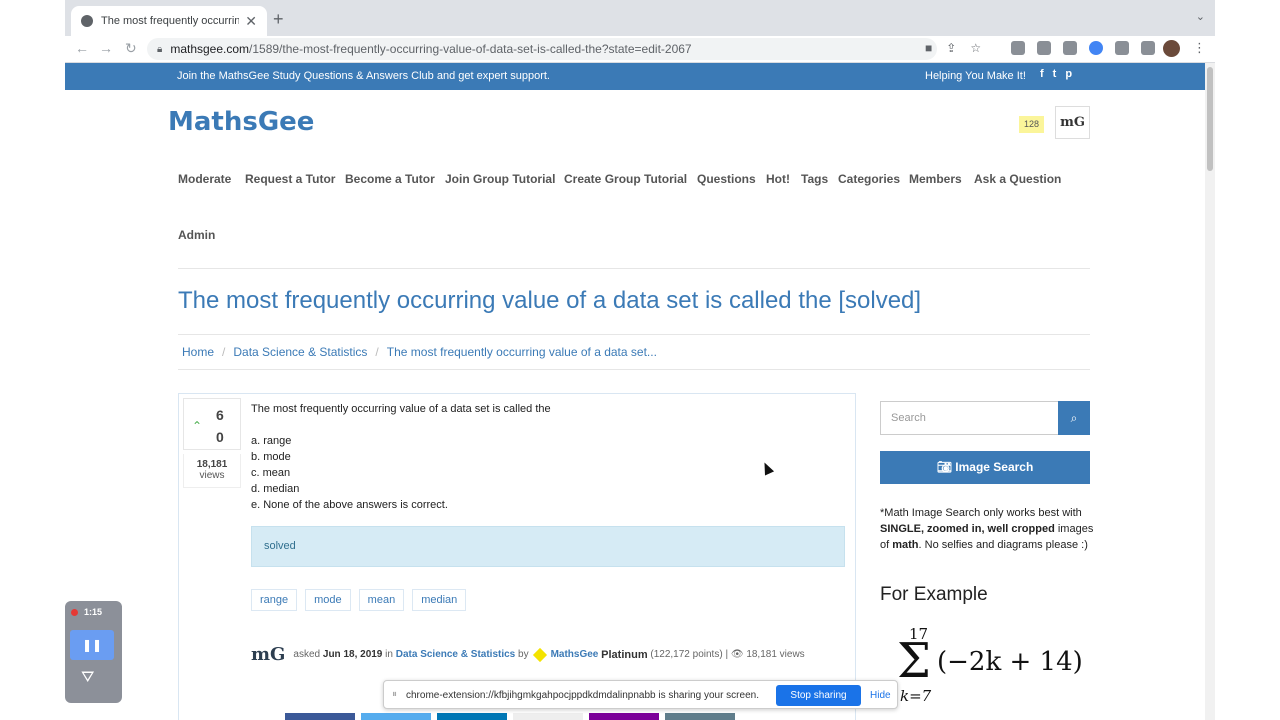  I want to click on example-formula: 17 Σ k=7 (−2k + 14), so click(992, 668).